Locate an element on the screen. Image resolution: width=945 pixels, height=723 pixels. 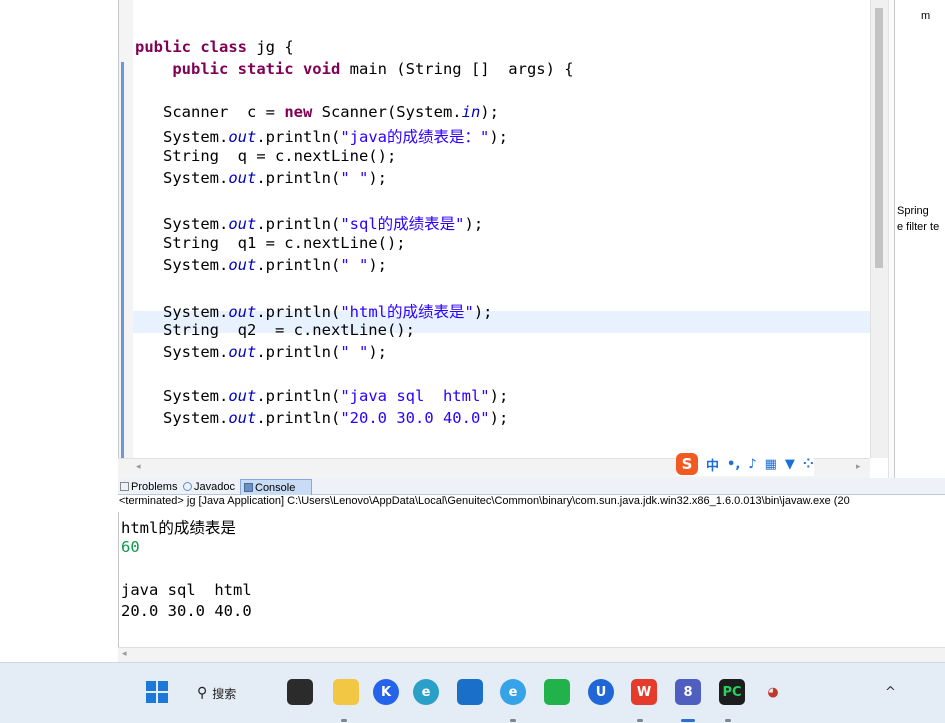
problems-icon is located at coordinates (124, 486).